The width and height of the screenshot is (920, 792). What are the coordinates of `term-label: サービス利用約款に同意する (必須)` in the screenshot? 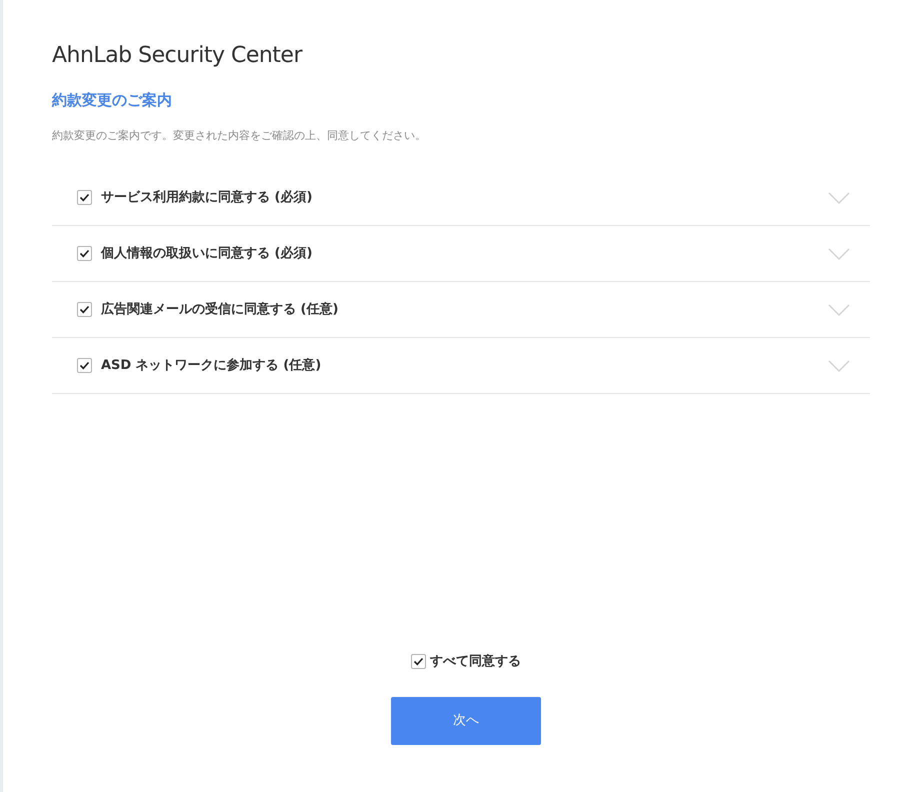 It's located at (206, 197).